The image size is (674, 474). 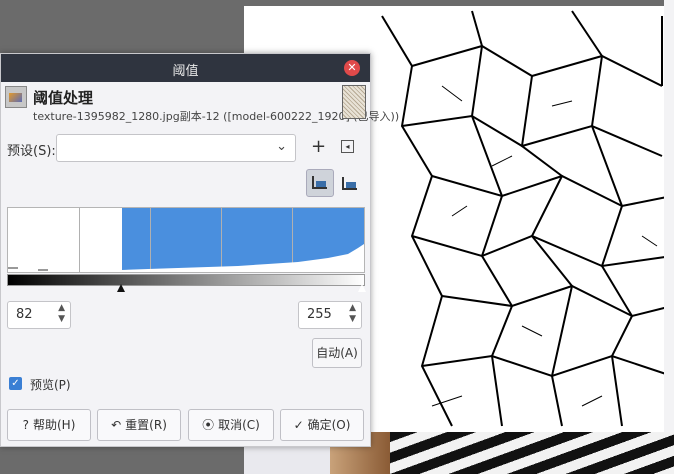 I want to click on cancel-icon: ⦿, so click(x=208, y=425).